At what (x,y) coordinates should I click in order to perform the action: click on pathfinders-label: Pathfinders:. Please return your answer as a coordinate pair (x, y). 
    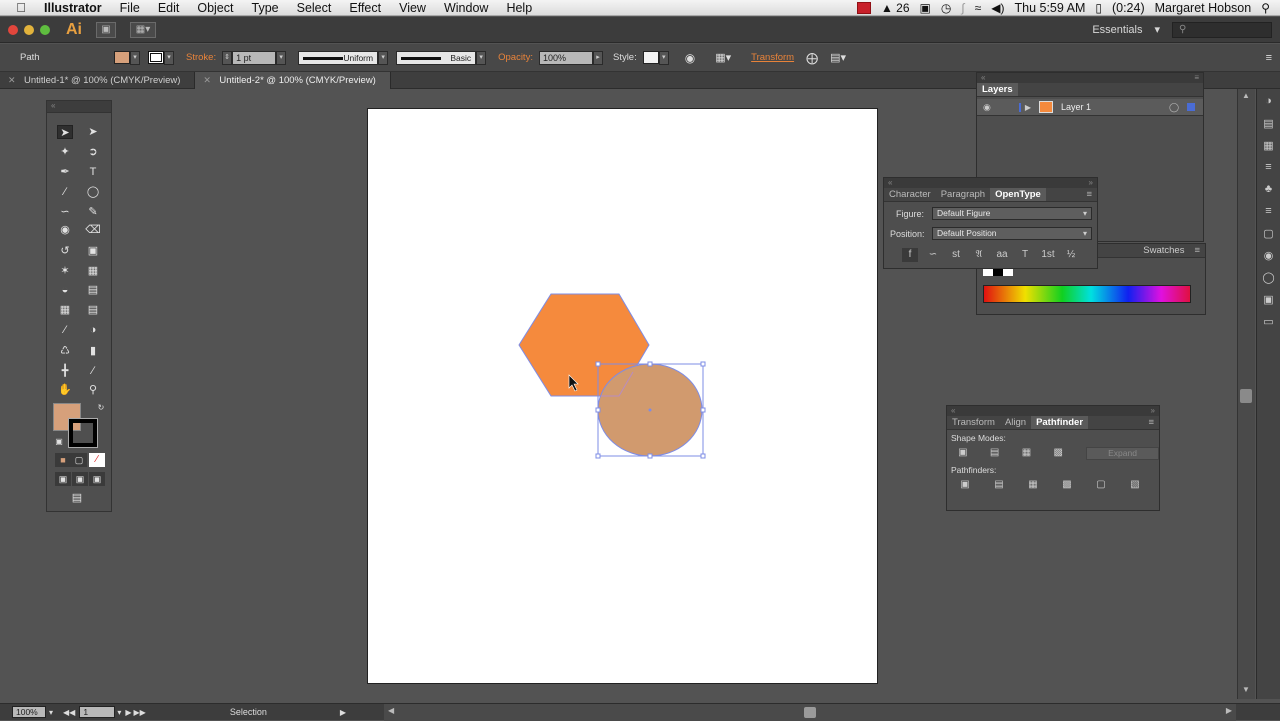
    Looking at the image, I should click on (974, 470).